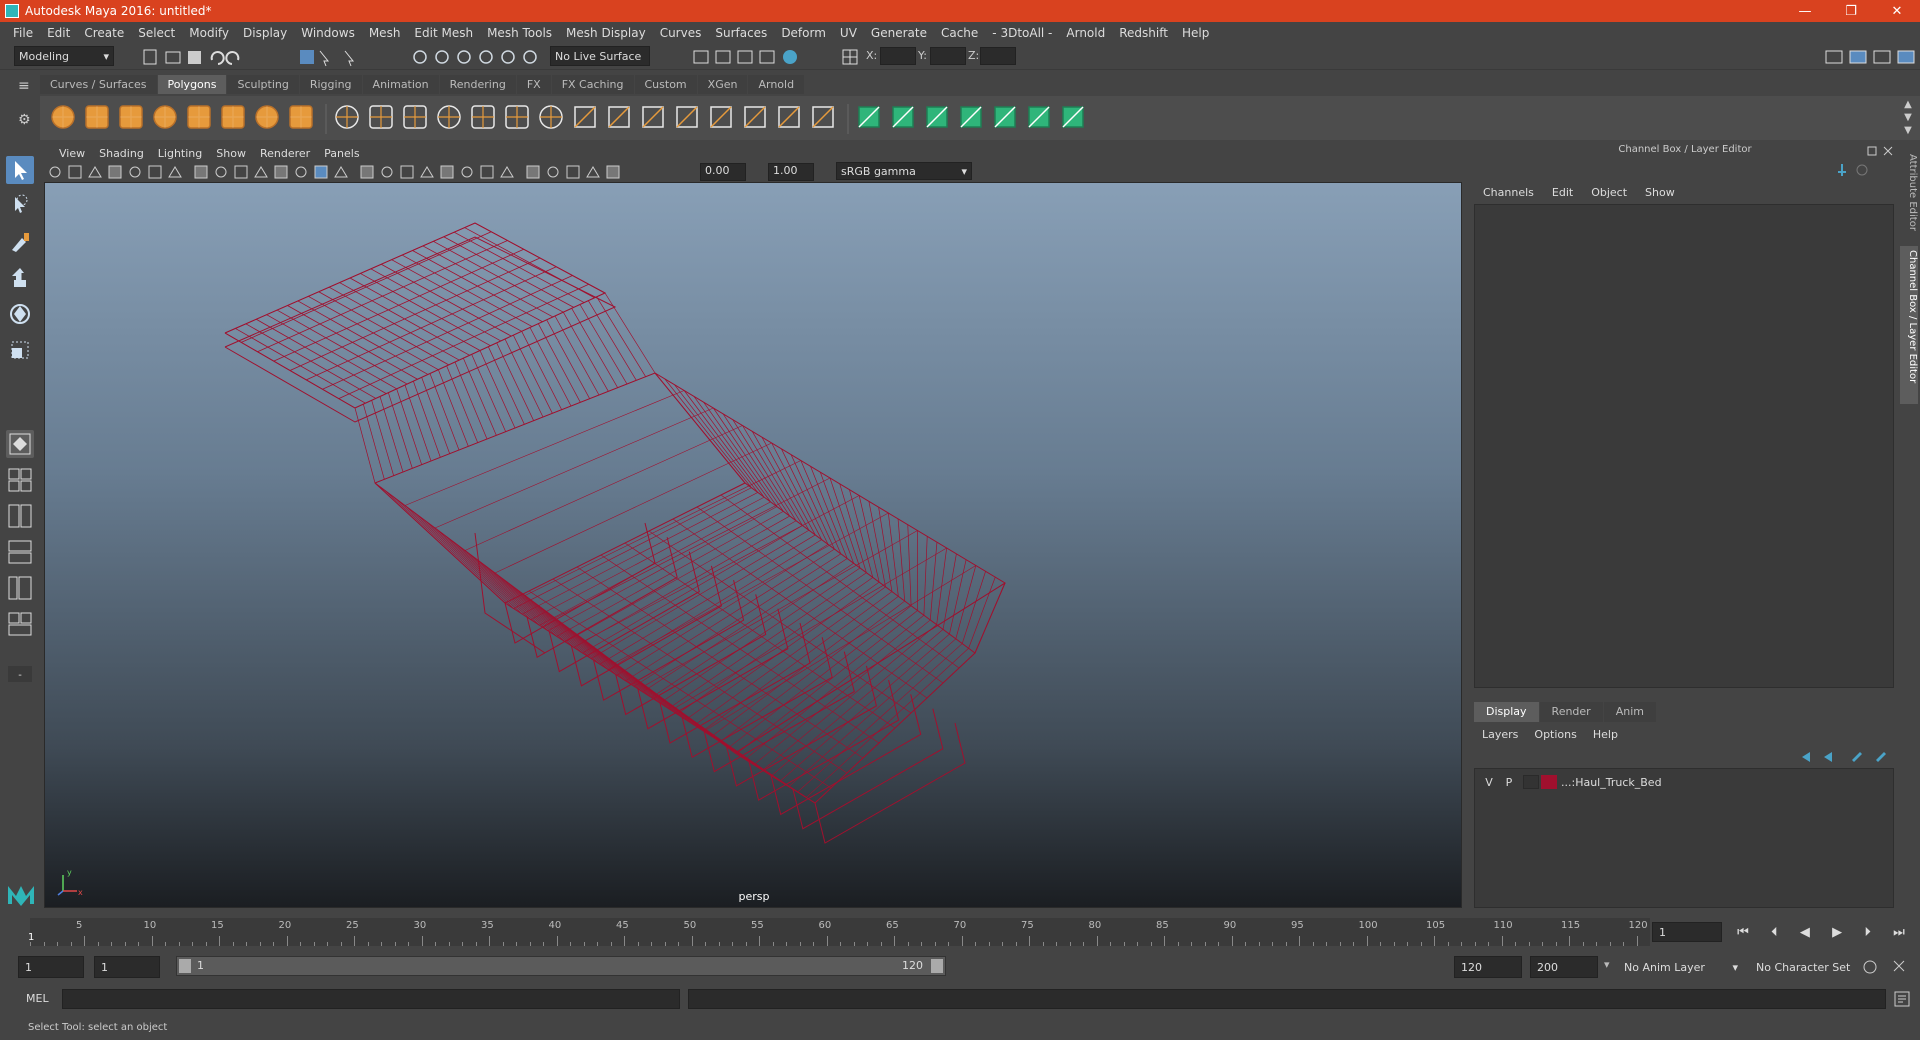 This screenshot has height=1040, width=1920. Describe the element at coordinates (104, 33) in the screenshot. I see `menu-create: Create` at that location.